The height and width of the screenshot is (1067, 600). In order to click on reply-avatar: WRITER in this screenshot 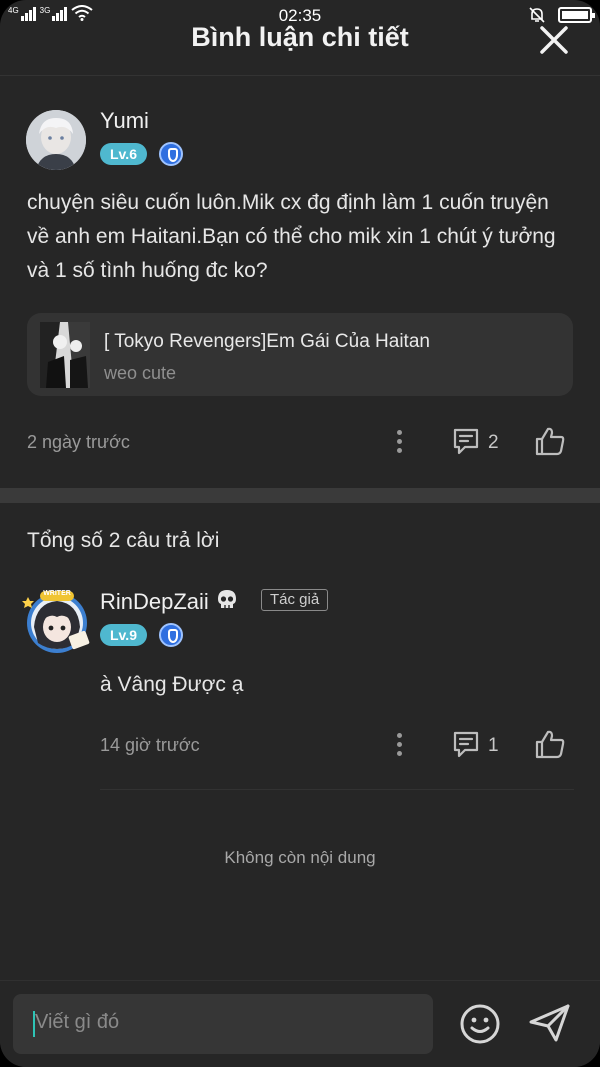, I will do `click(57, 621)`.